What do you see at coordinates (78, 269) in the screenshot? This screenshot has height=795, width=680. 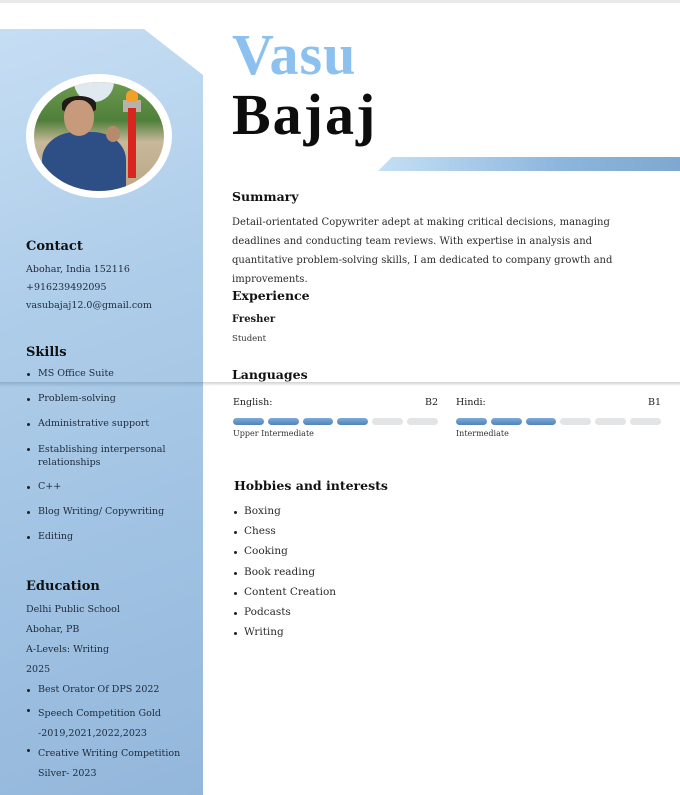 I see `contact-address: Abohar, India 152116` at bounding box center [78, 269].